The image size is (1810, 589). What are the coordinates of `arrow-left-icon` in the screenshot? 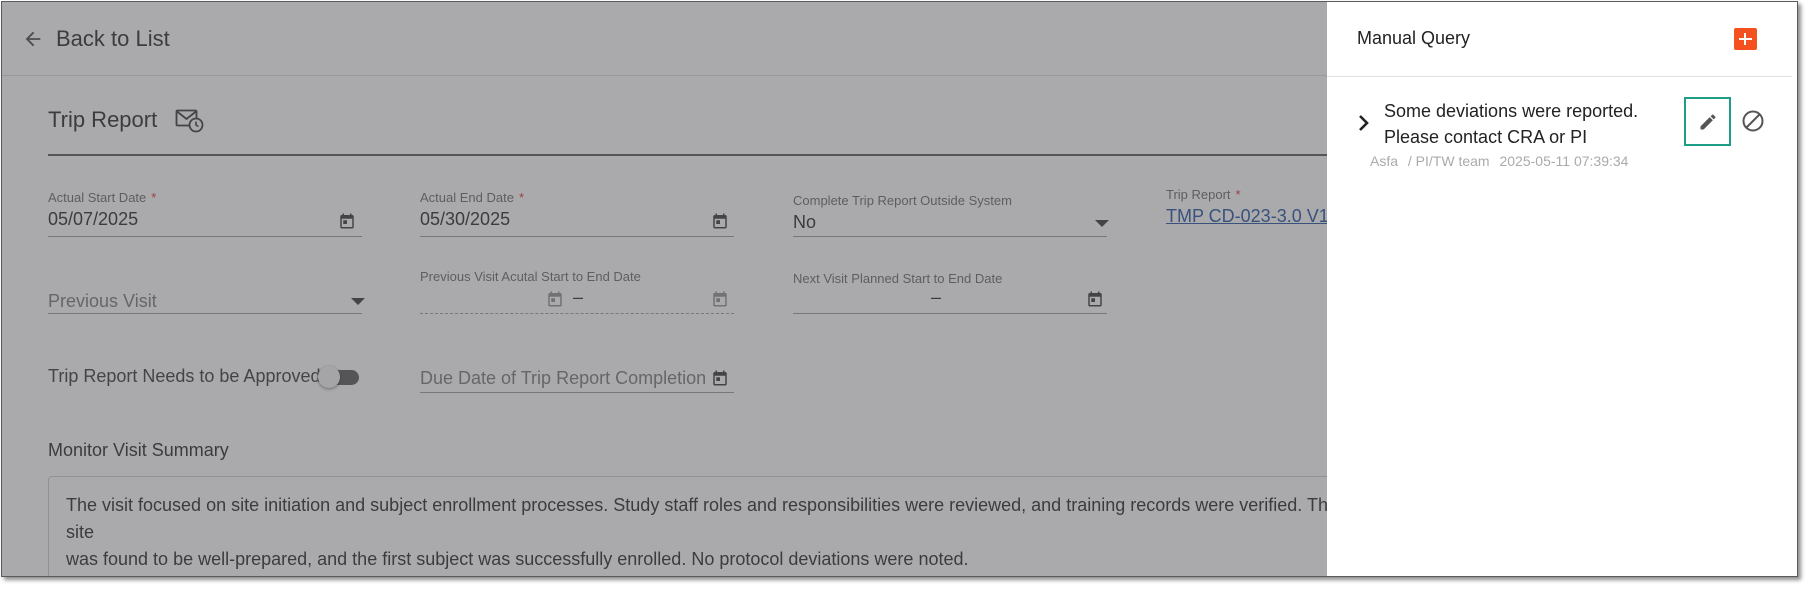 It's located at (33, 39).